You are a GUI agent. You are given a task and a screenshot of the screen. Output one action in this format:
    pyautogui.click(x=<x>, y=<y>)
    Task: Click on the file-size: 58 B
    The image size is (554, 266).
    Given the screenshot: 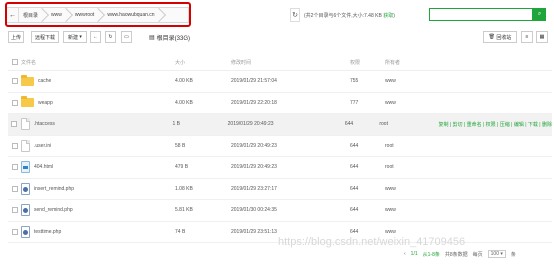 What is the action you would take?
    pyautogui.click(x=180, y=145)
    